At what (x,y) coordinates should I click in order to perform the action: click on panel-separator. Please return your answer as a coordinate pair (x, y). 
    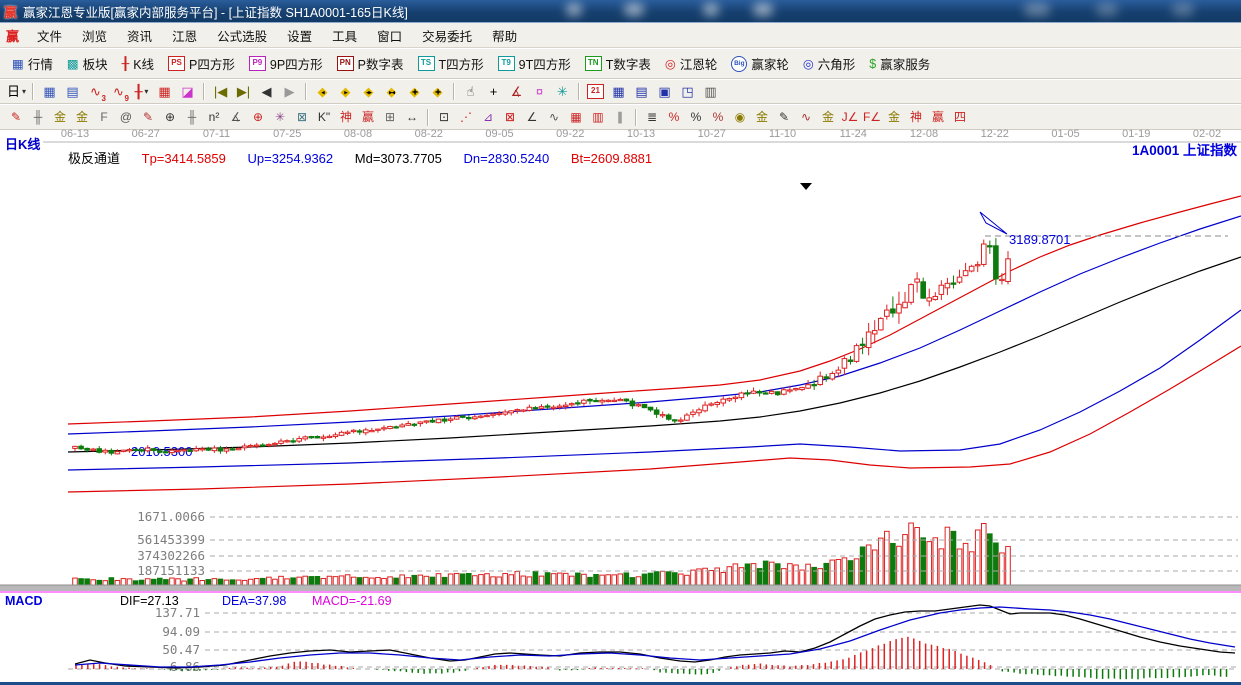
    Looking at the image, I should click on (620, 588).